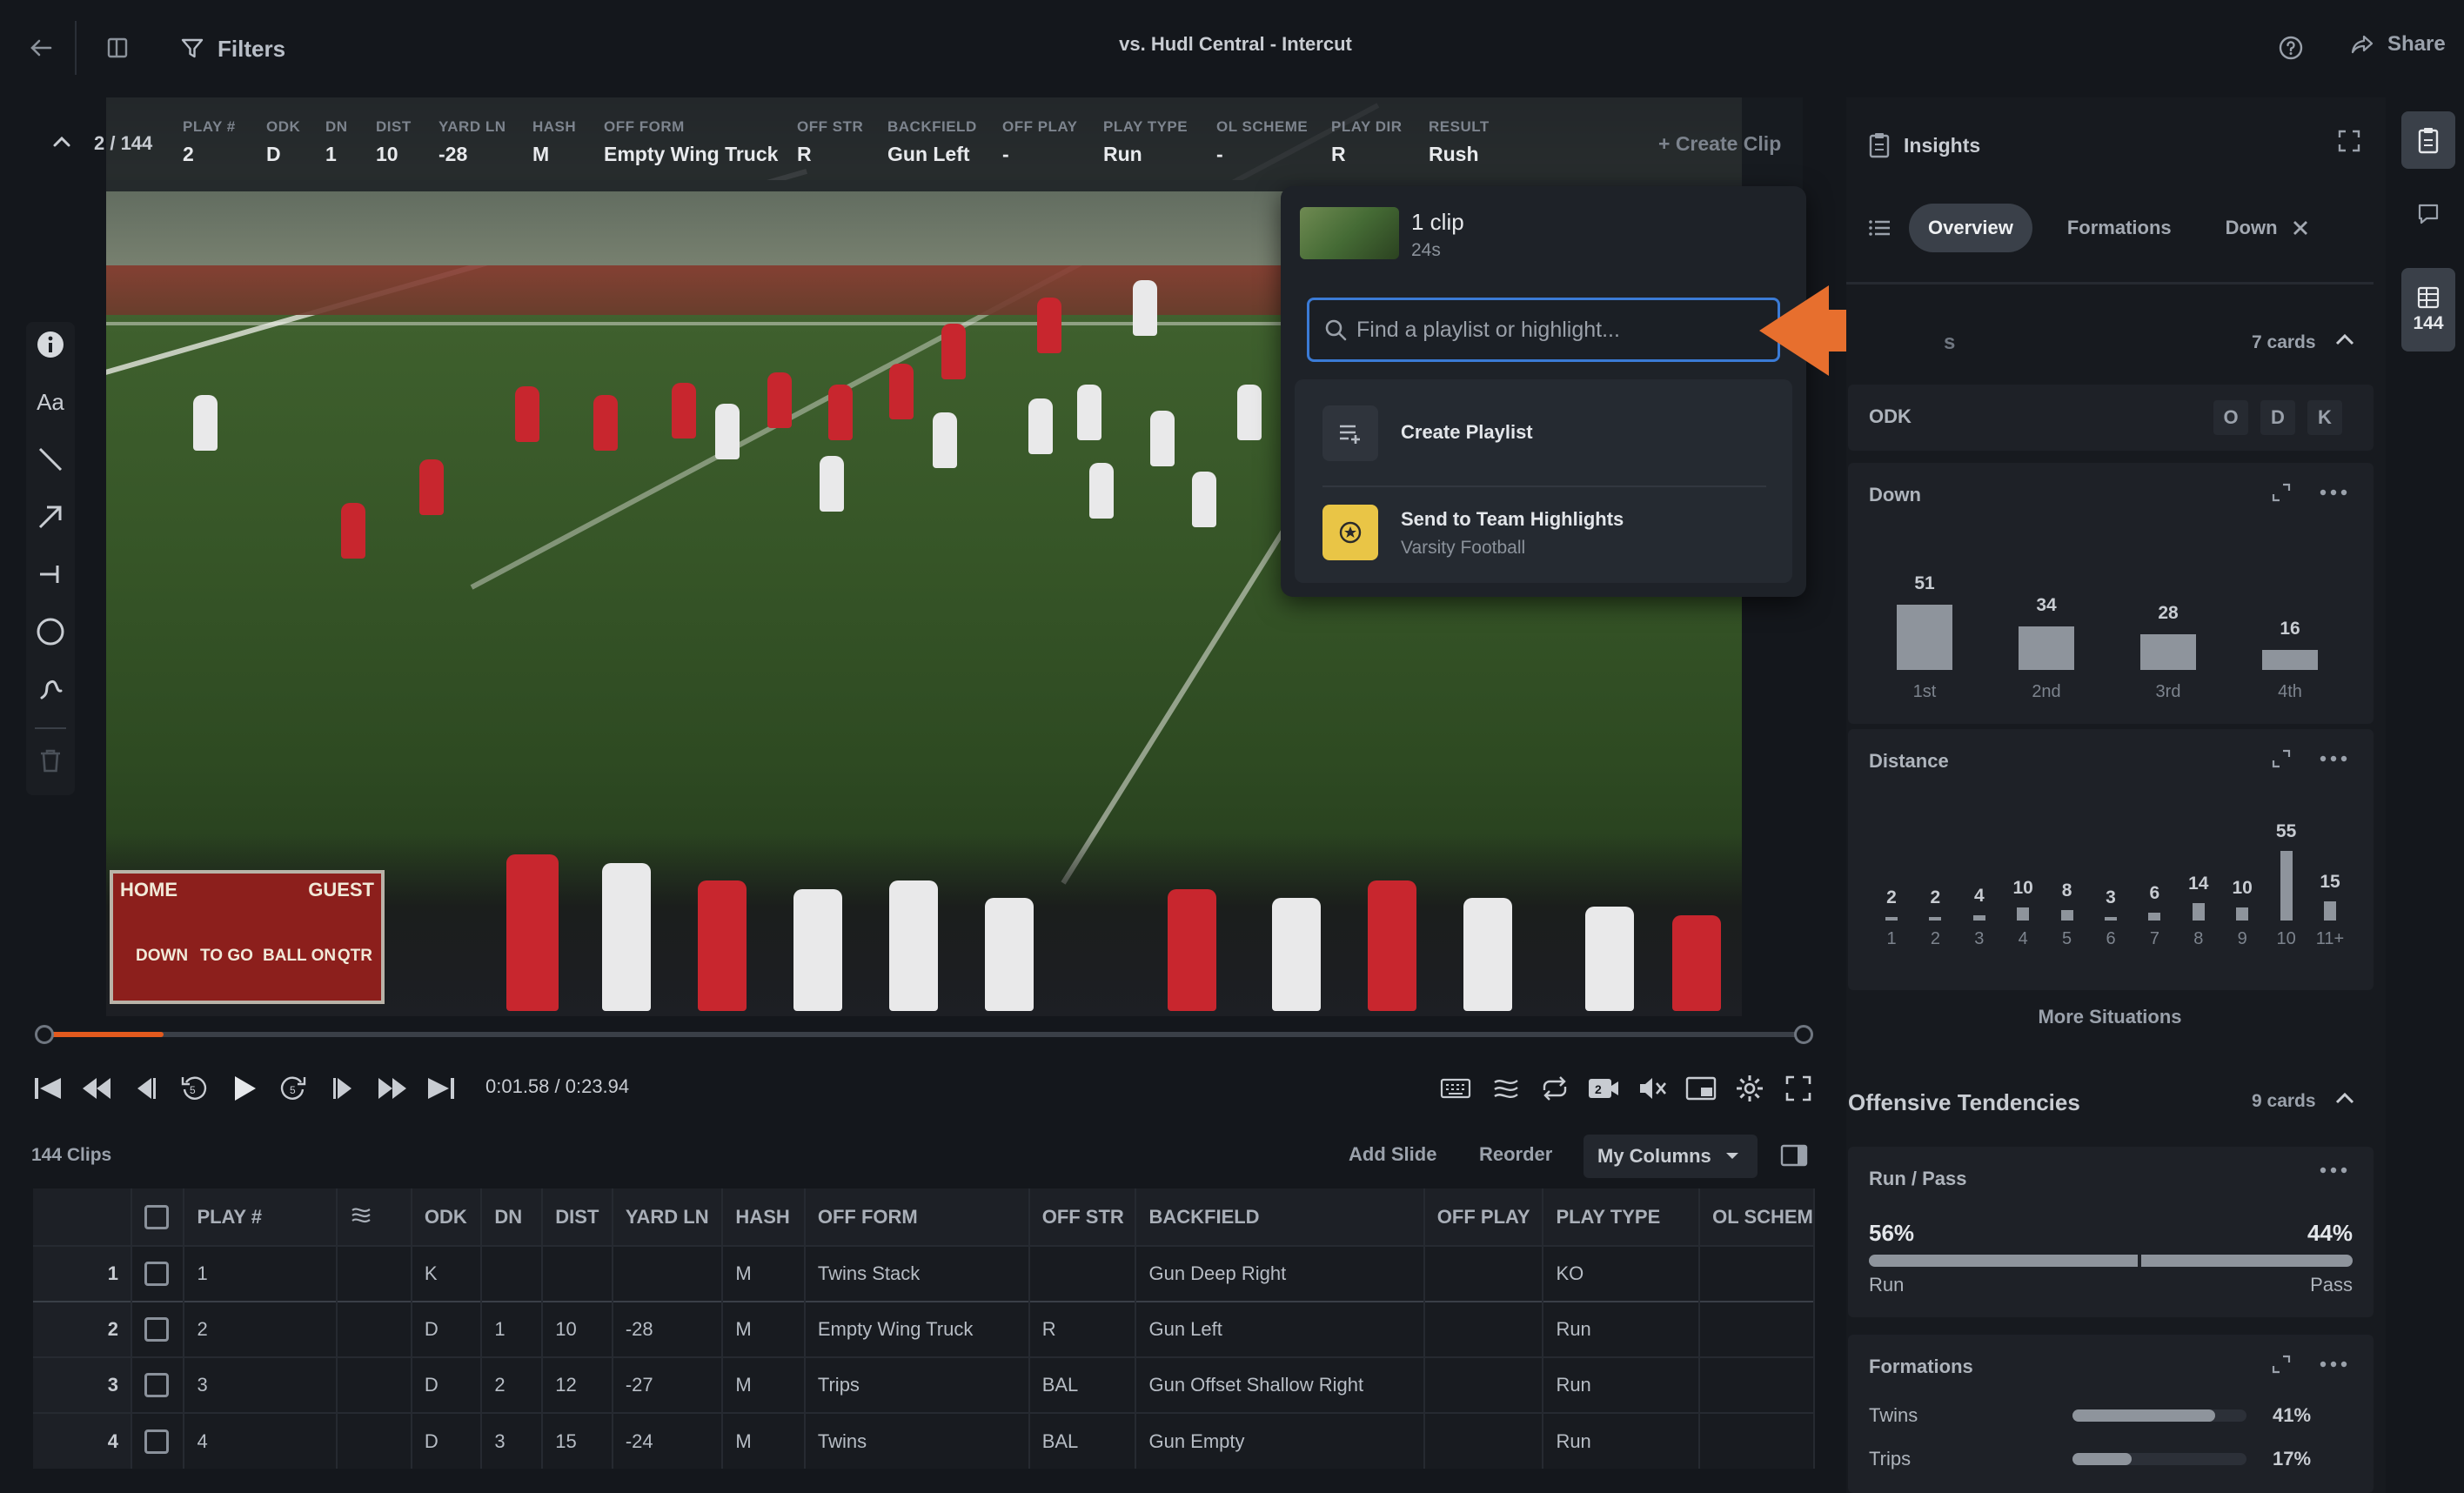 The height and width of the screenshot is (1493, 2464). What do you see at coordinates (50, 631) in the screenshot?
I see `circle-tool-icon` at bounding box center [50, 631].